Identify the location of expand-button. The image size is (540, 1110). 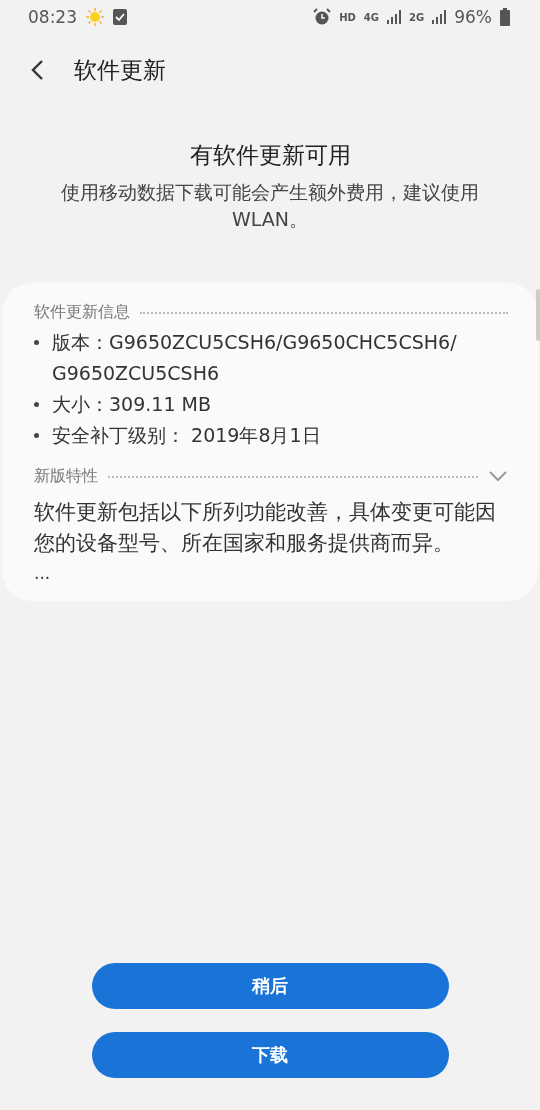
(498, 476).